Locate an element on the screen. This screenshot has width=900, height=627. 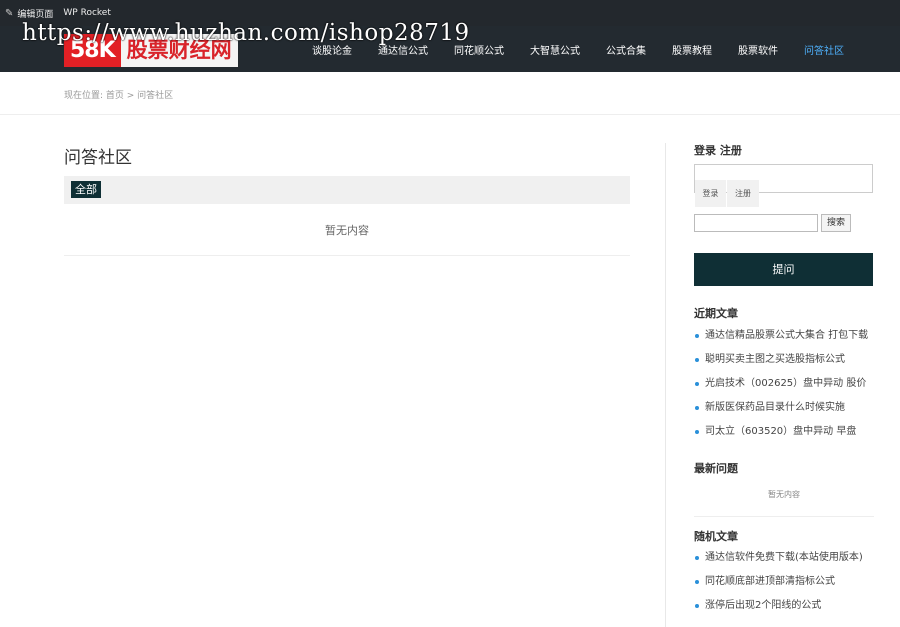
header-divider is located at coordinates (450, 114).